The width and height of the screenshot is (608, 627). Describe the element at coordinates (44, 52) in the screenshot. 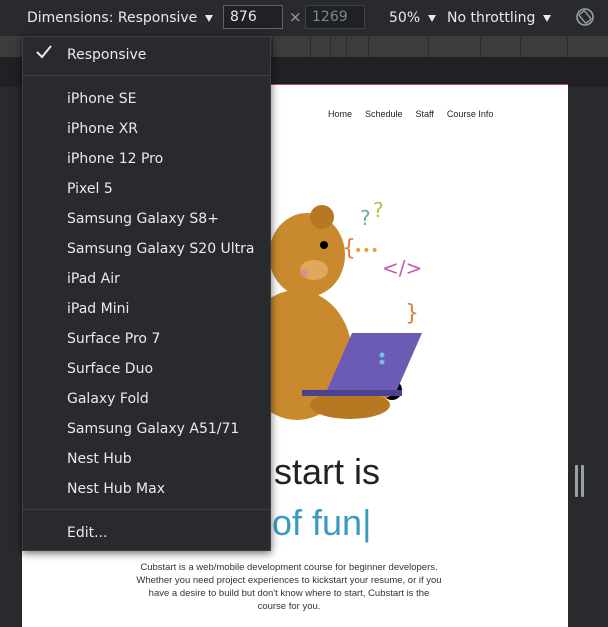

I see `checkmark-icon` at that location.